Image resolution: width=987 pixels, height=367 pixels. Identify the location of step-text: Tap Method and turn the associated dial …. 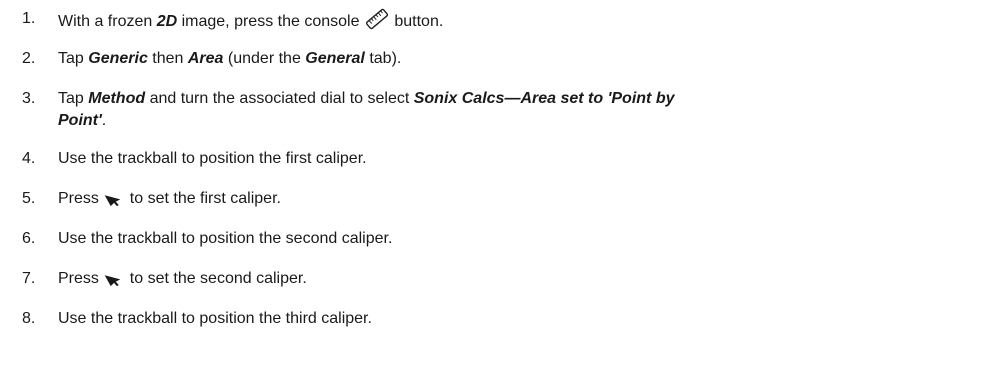
(498, 110).